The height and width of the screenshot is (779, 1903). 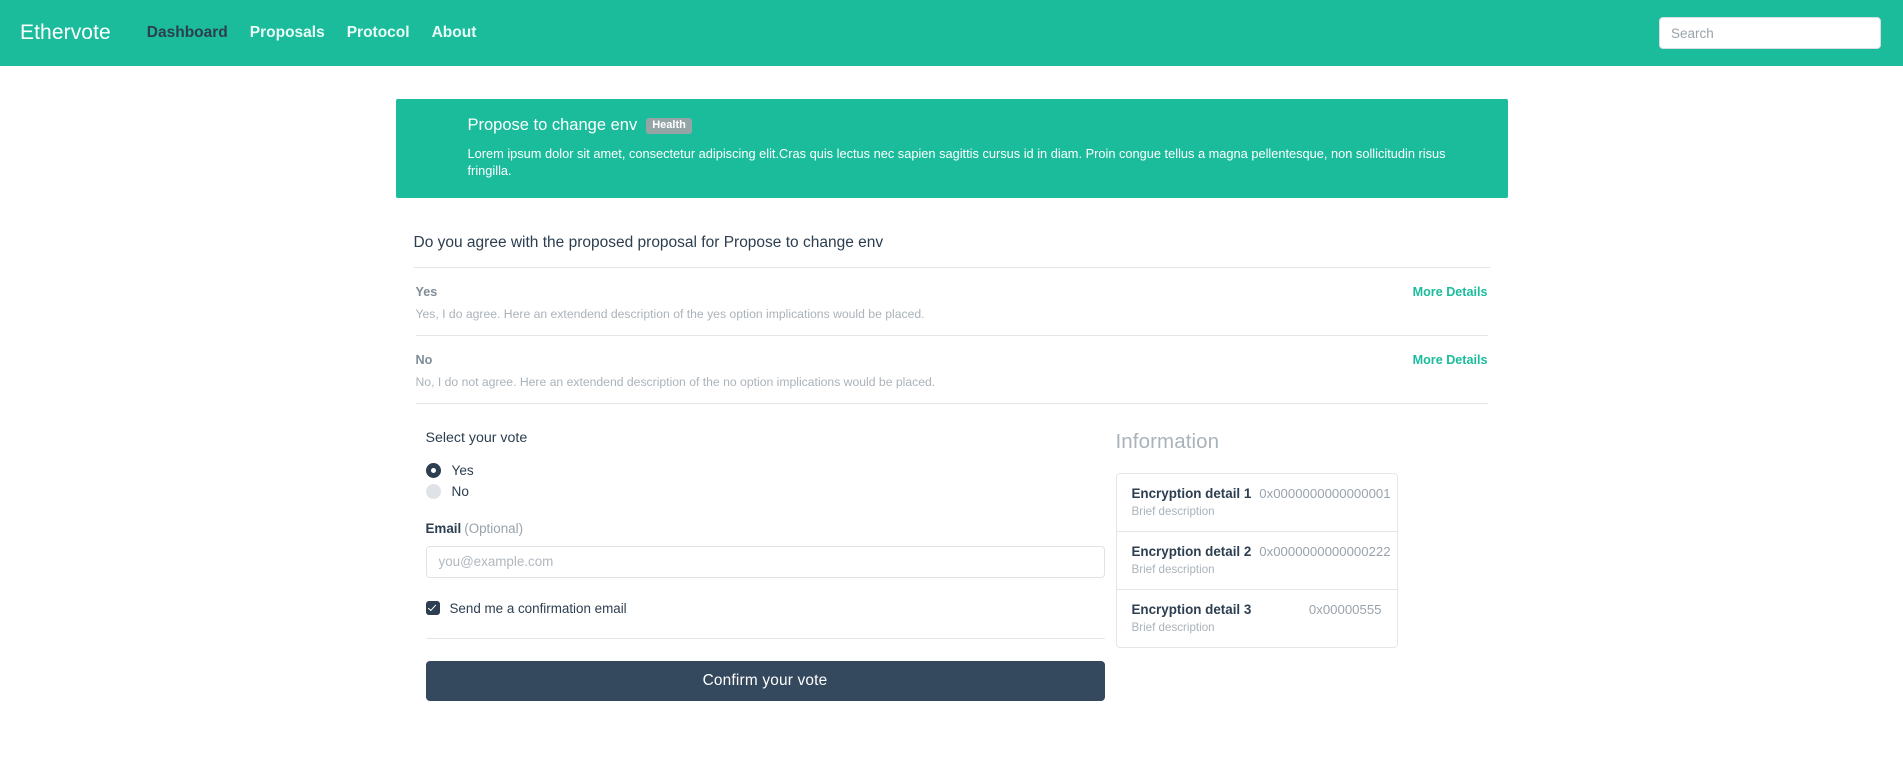 I want to click on confirm-vote-button: Confirm your vote, so click(x=765, y=680).